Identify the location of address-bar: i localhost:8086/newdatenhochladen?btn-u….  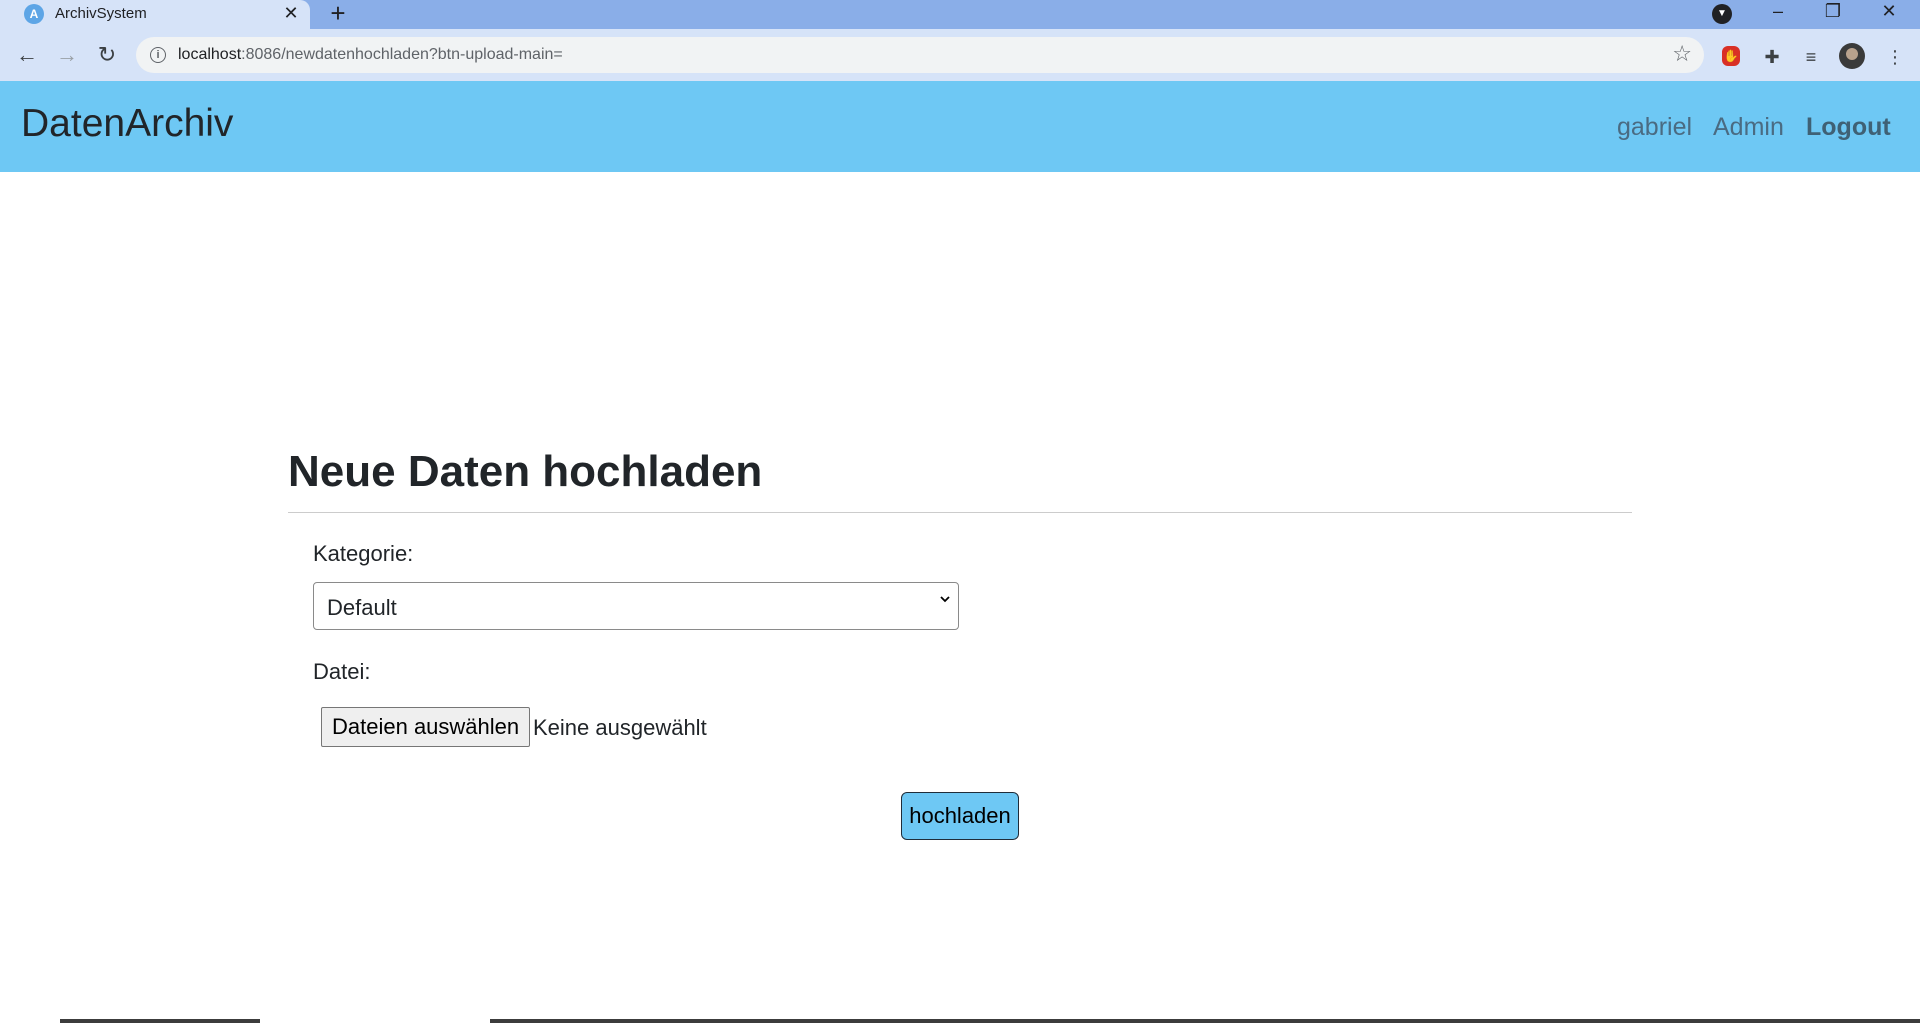
(920, 55).